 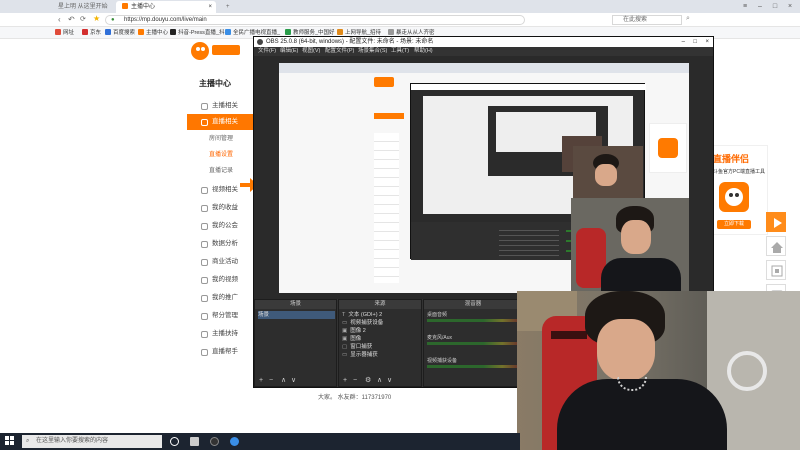 I want to click on nested-webcam-face, so click(x=606, y=175).